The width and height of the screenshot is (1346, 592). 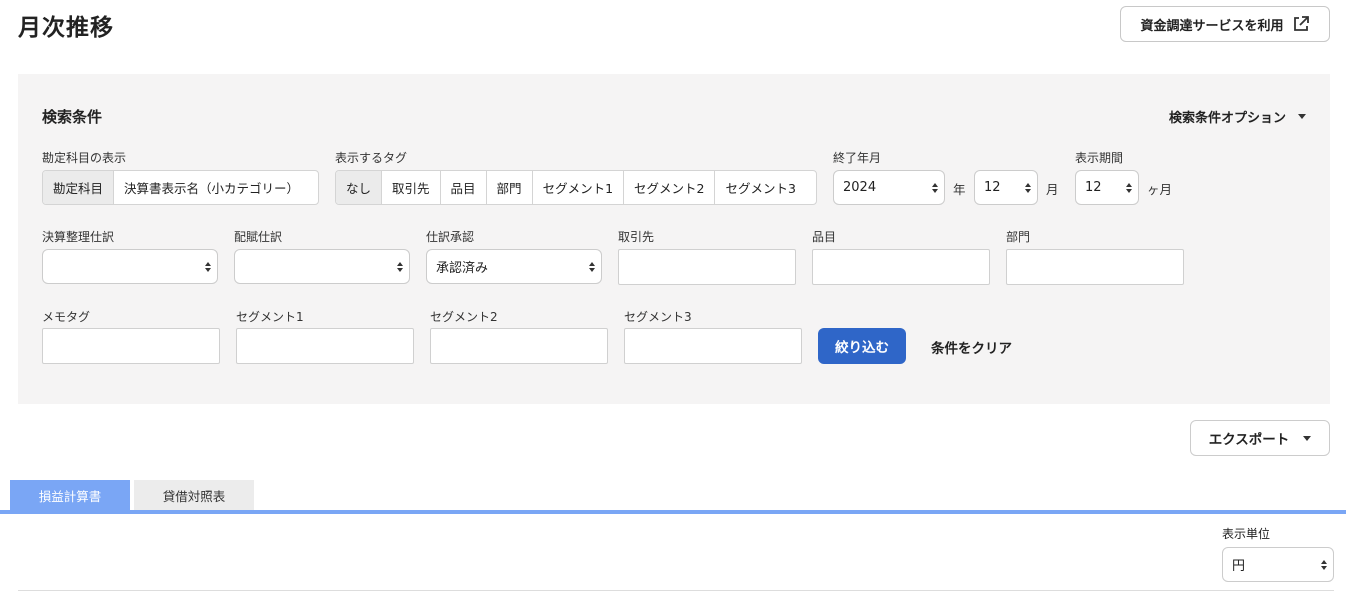 I want to click on account-display-option-account: 勘定科目, so click(x=78, y=187).